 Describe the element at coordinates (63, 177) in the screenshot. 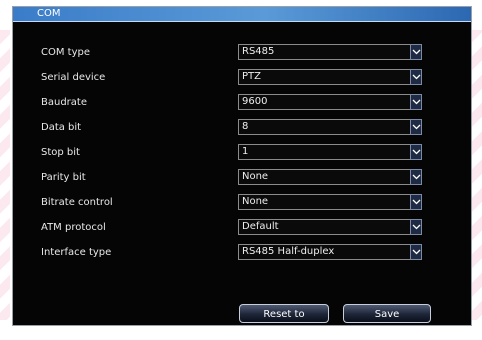

I see `parity-bit-label: Parity bit` at that location.